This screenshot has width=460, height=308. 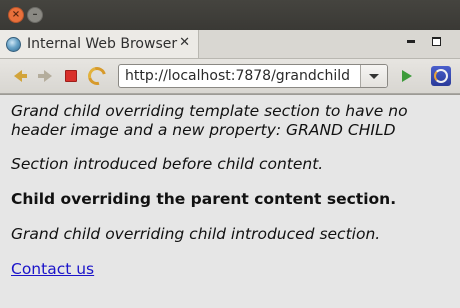 I want to click on tab-internal-web-browser: Internal Web Browser ✕, so click(x=99, y=44).